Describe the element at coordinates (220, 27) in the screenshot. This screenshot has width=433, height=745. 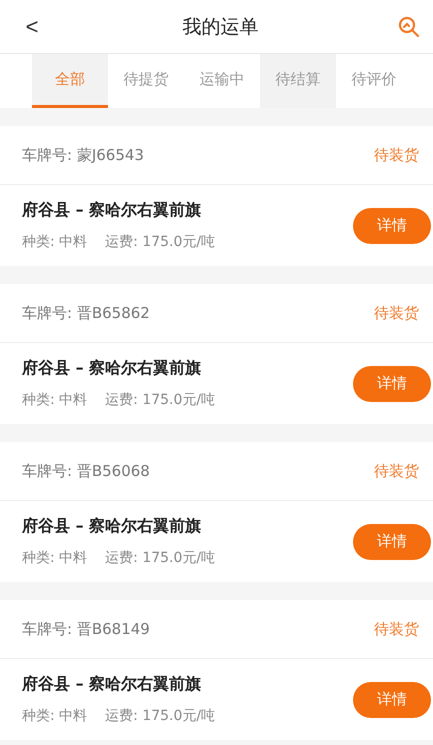
I see `page-title: 我的运单` at that location.